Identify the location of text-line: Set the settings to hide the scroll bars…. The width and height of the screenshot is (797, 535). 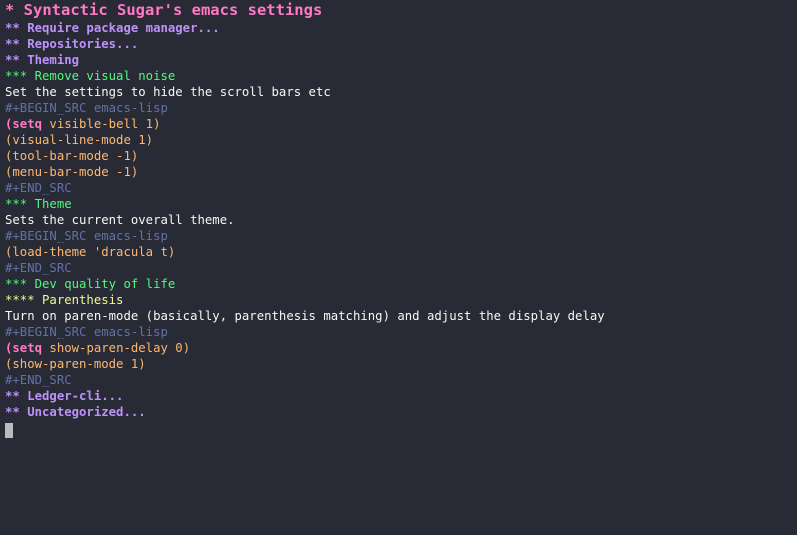
(168, 92).